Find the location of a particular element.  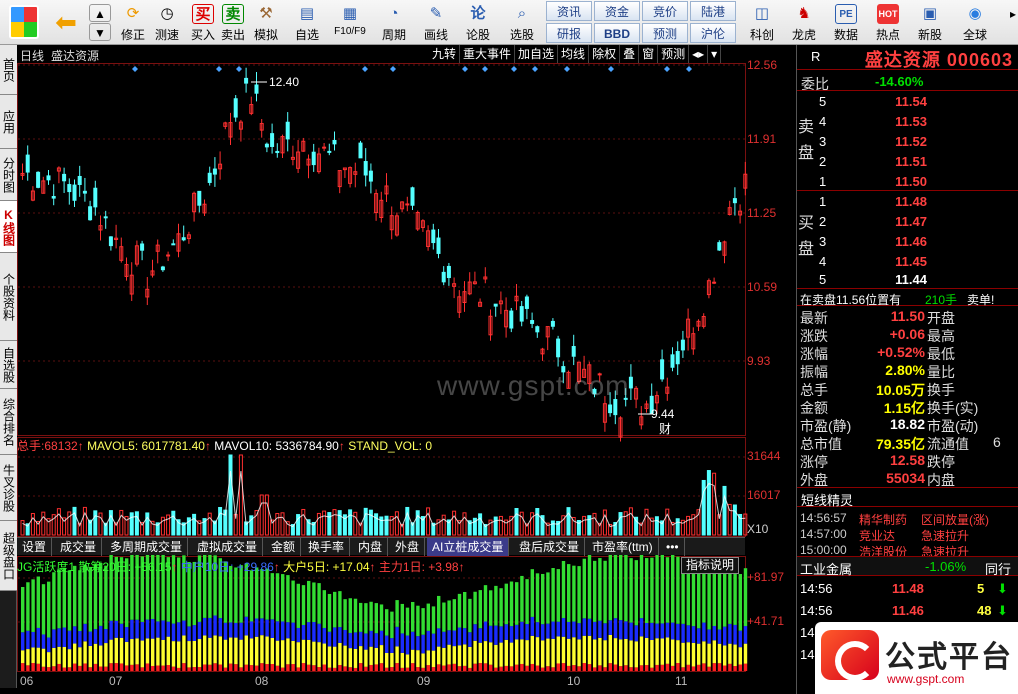

sell-row-4: 4 11.53 is located at coordinates (916, 121).